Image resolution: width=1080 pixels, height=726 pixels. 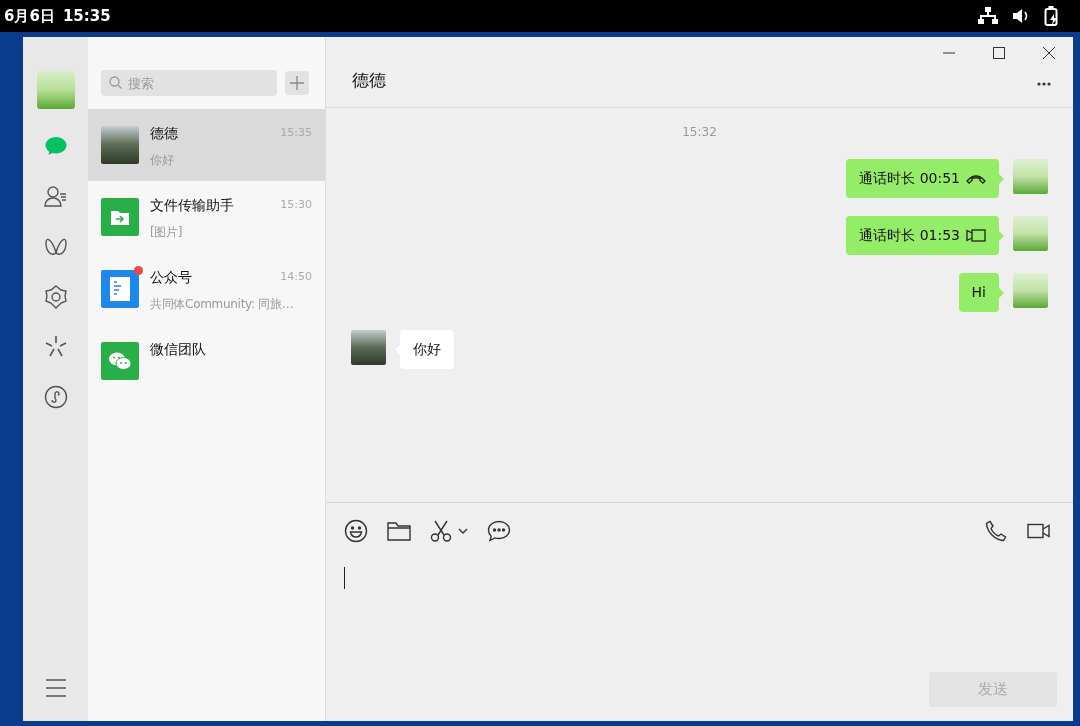 What do you see at coordinates (120, 361) in the screenshot?
I see `wechat-bubbles-icon` at bounding box center [120, 361].